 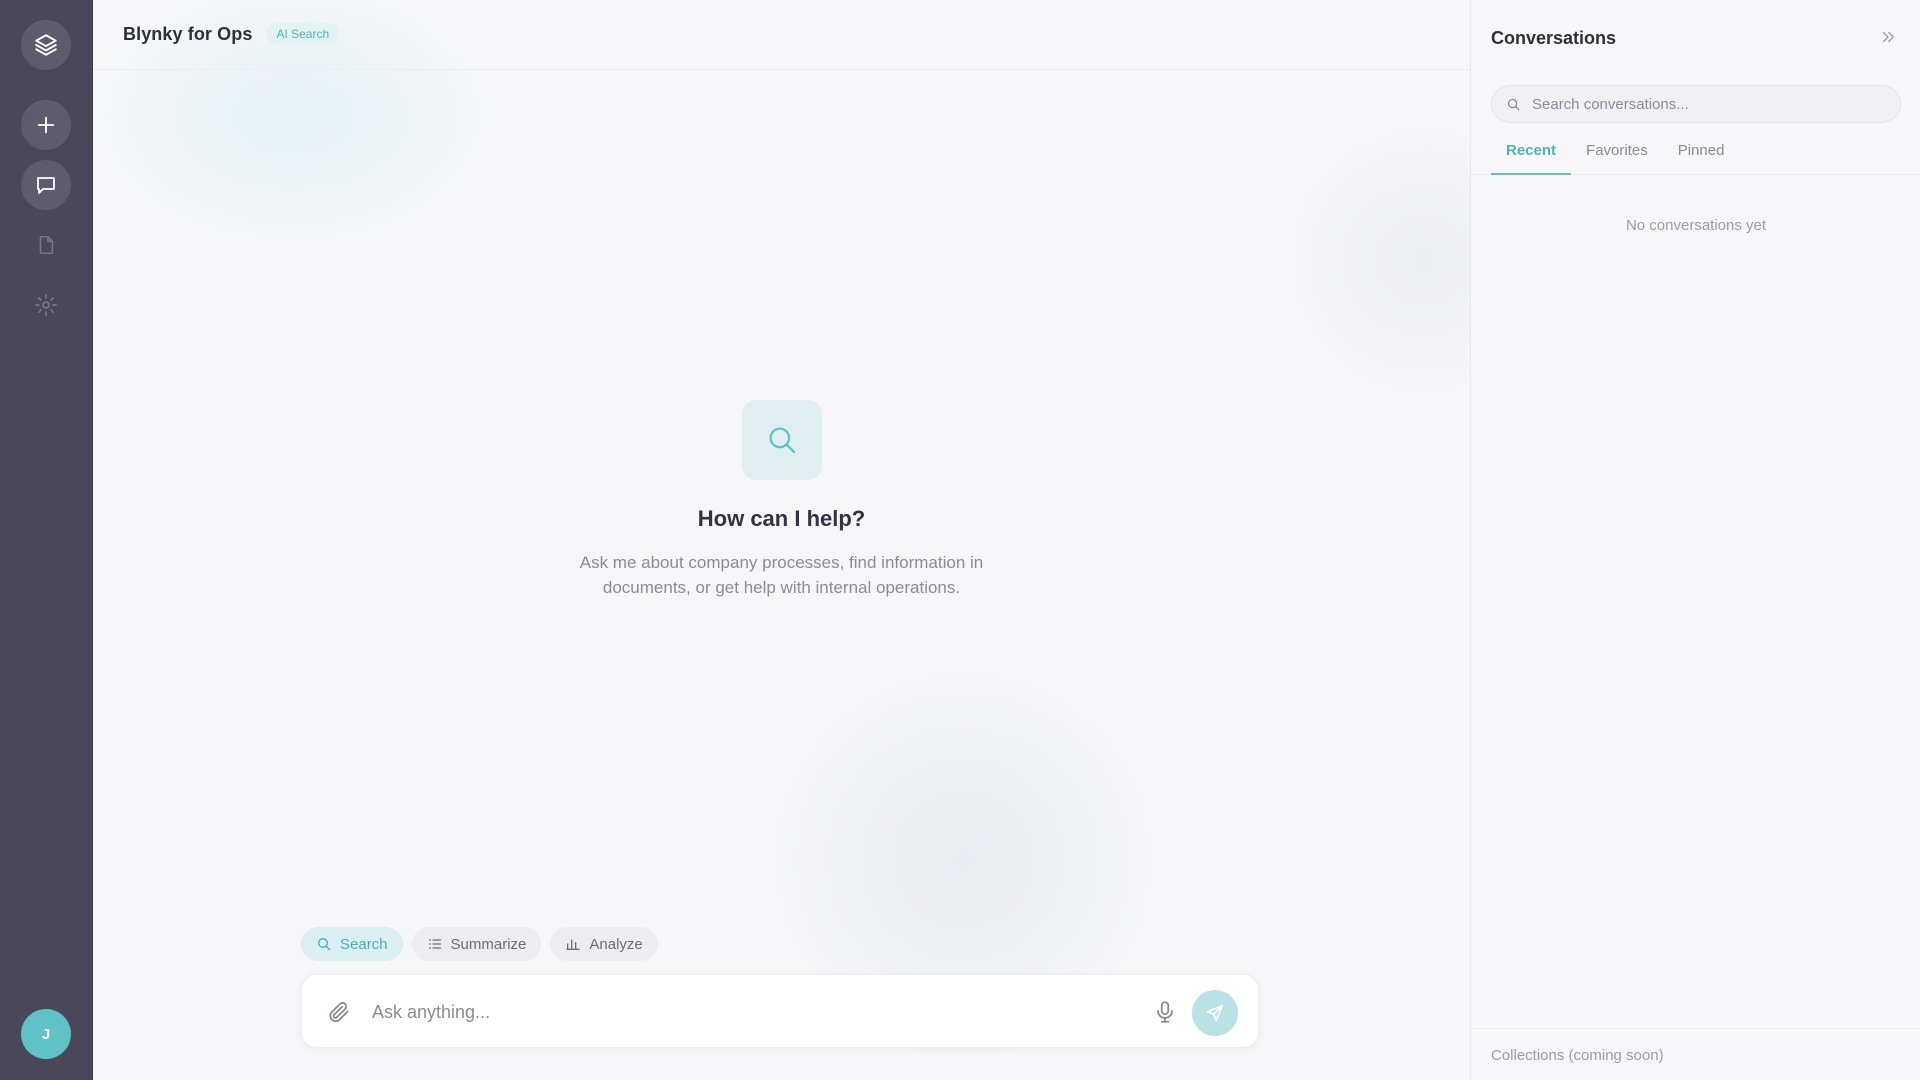 I want to click on tab-pinned: Pinned, so click(x=1701, y=157).